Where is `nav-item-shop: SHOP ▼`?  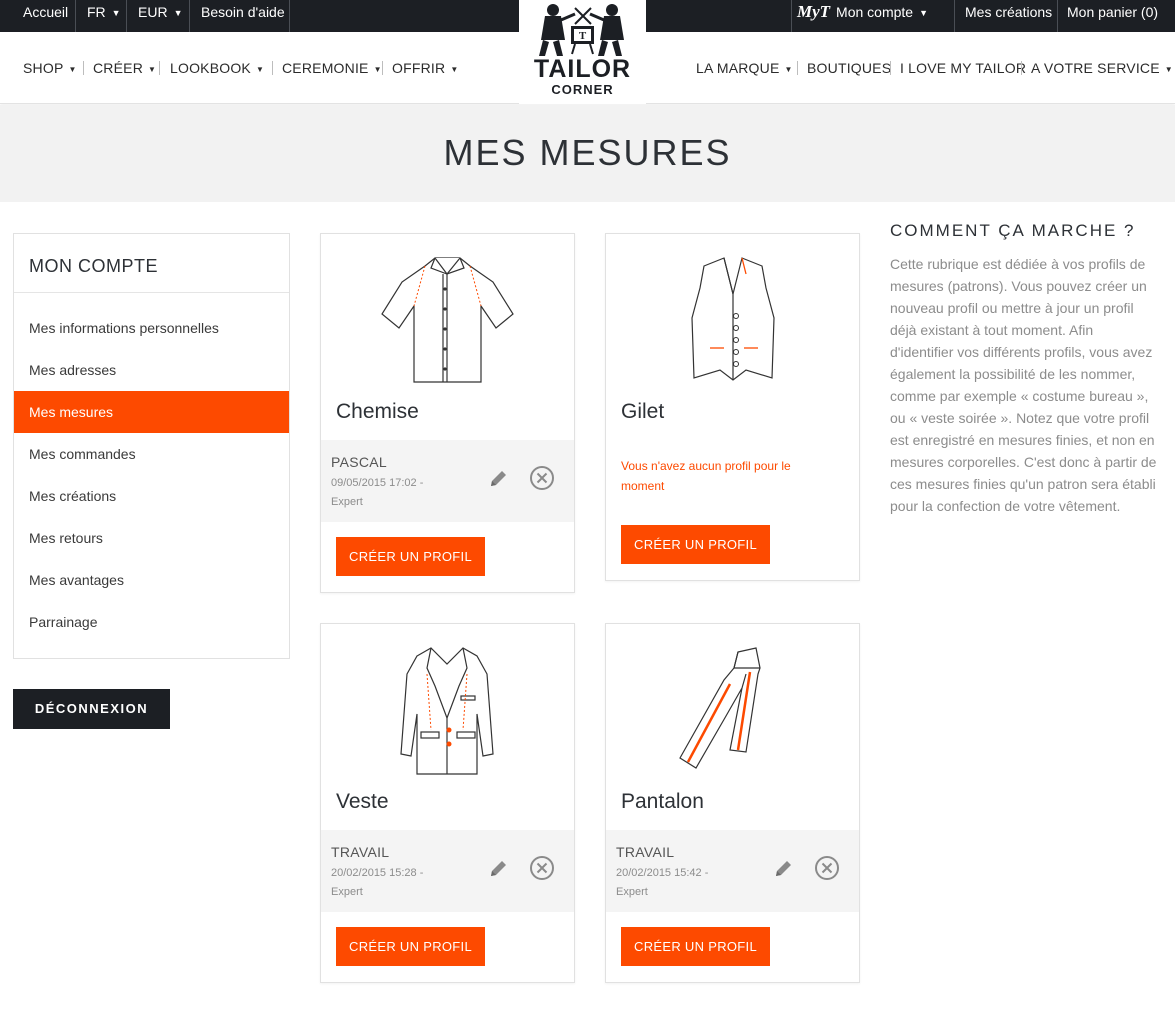
nav-item-shop: SHOP ▼ is located at coordinates (50, 68).